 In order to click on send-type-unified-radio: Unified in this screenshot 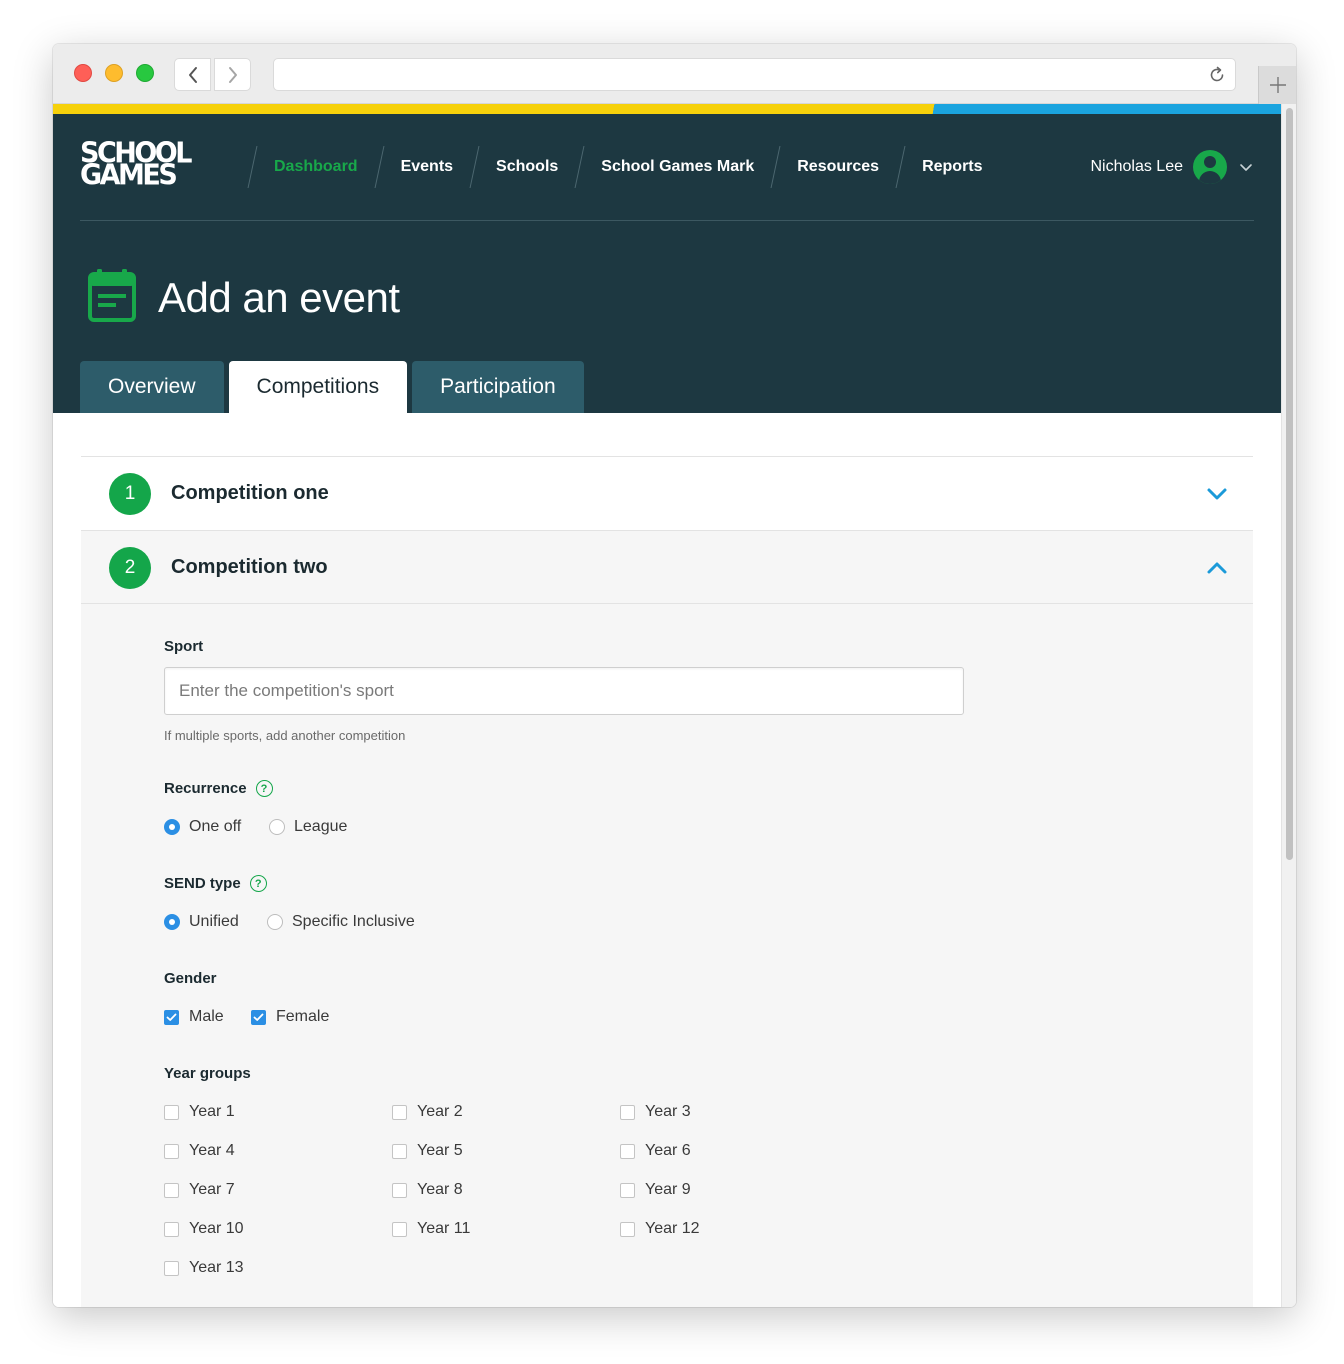, I will do `click(201, 922)`.